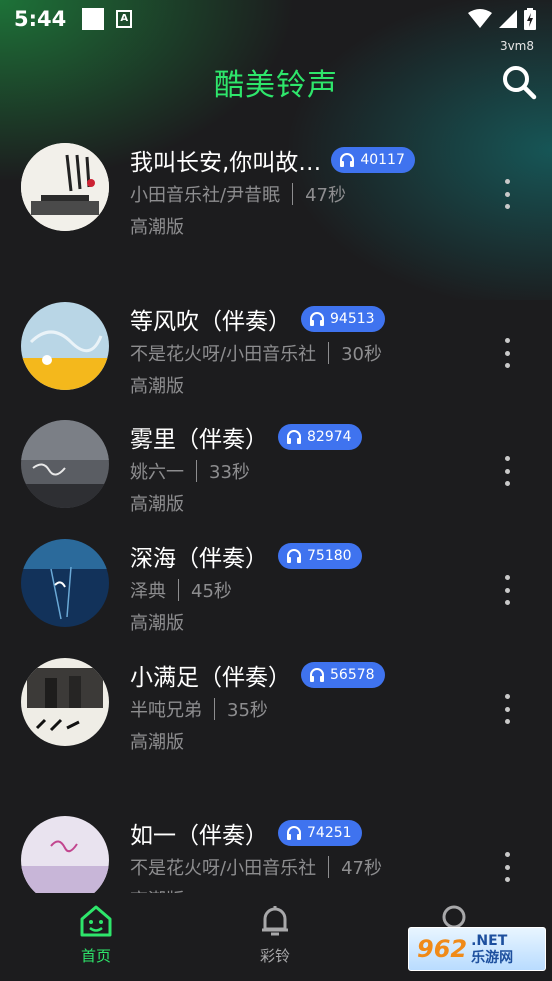 Image resolution: width=552 pixels, height=981 pixels. What do you see at coordinates (65, 855) in the screenshot?
I see `cover-ruyi` at bounding box center [65, 855].